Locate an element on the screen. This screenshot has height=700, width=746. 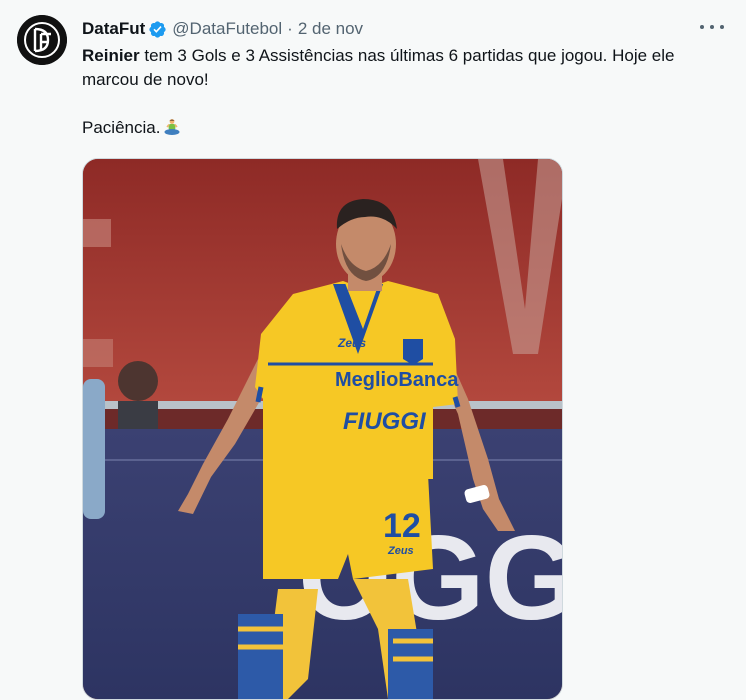
jersey-brand: Zeus is located at coordinates (351, 343).